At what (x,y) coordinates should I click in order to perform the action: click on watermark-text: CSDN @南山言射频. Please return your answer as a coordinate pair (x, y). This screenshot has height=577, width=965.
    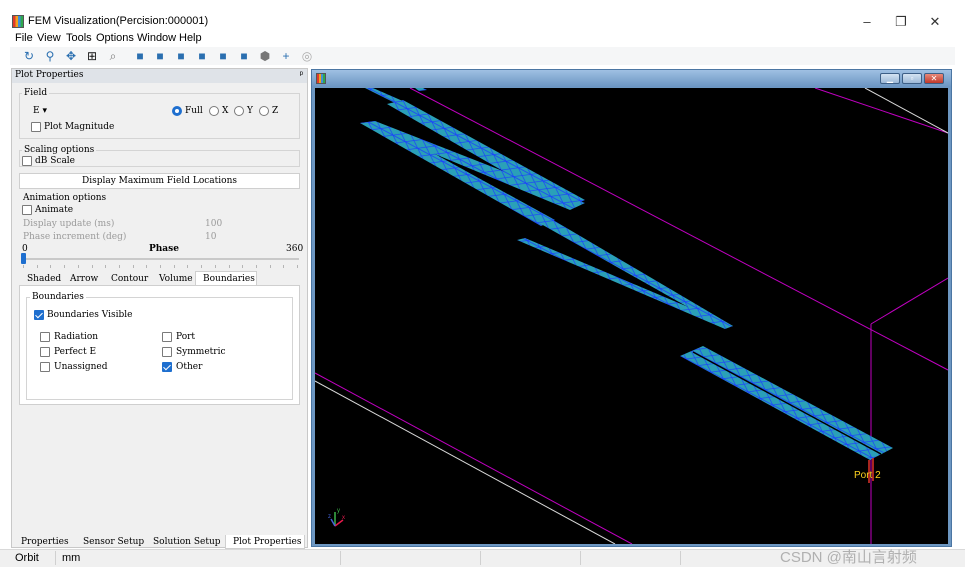
    Looking at the image, I should click on (848, 557).